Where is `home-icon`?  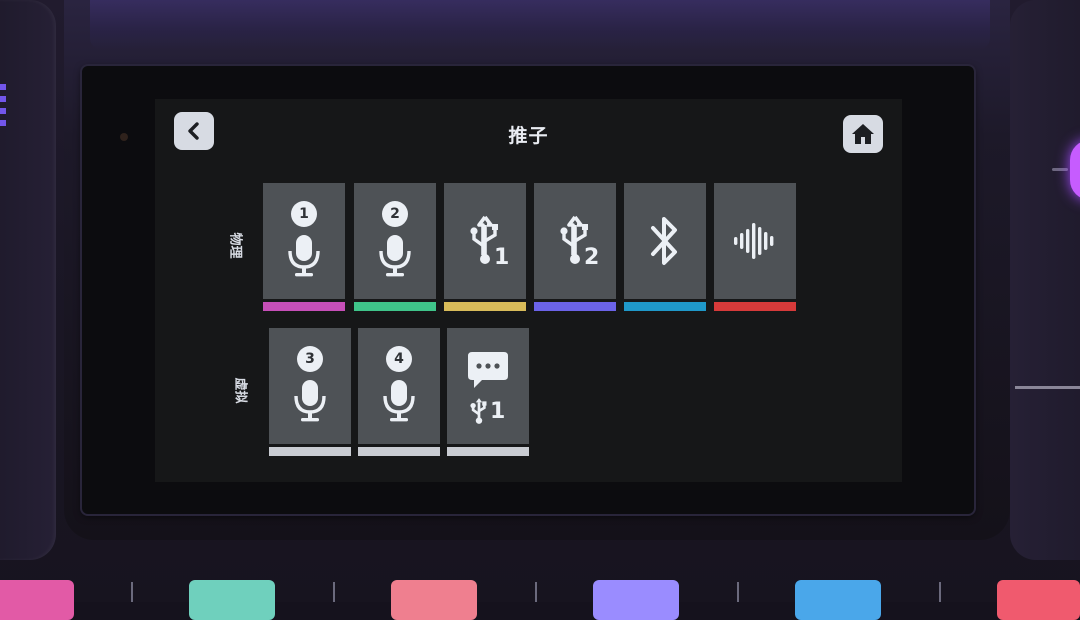
home-icon is located at coordinates (863, 134).